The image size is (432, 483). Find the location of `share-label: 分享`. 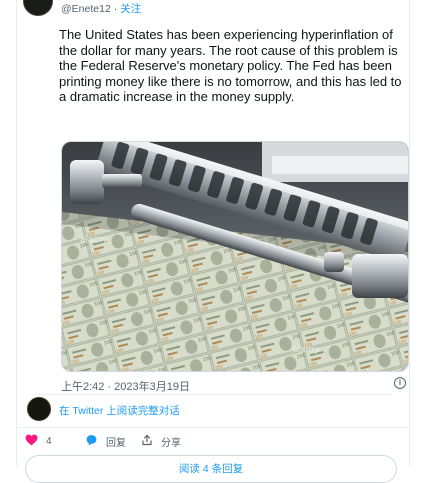

share-label: 分享 is located at coordinates (171, 443).